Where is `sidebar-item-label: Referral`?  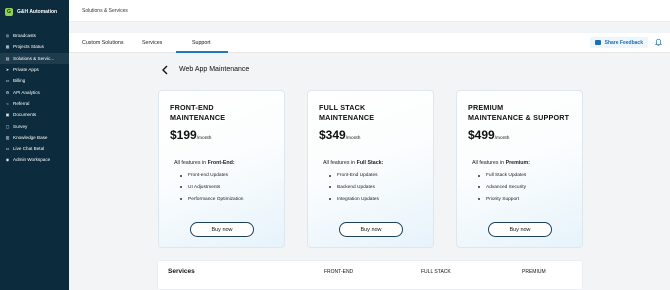
sidebar-item-label: Referral is located at coordinates (21, 103).